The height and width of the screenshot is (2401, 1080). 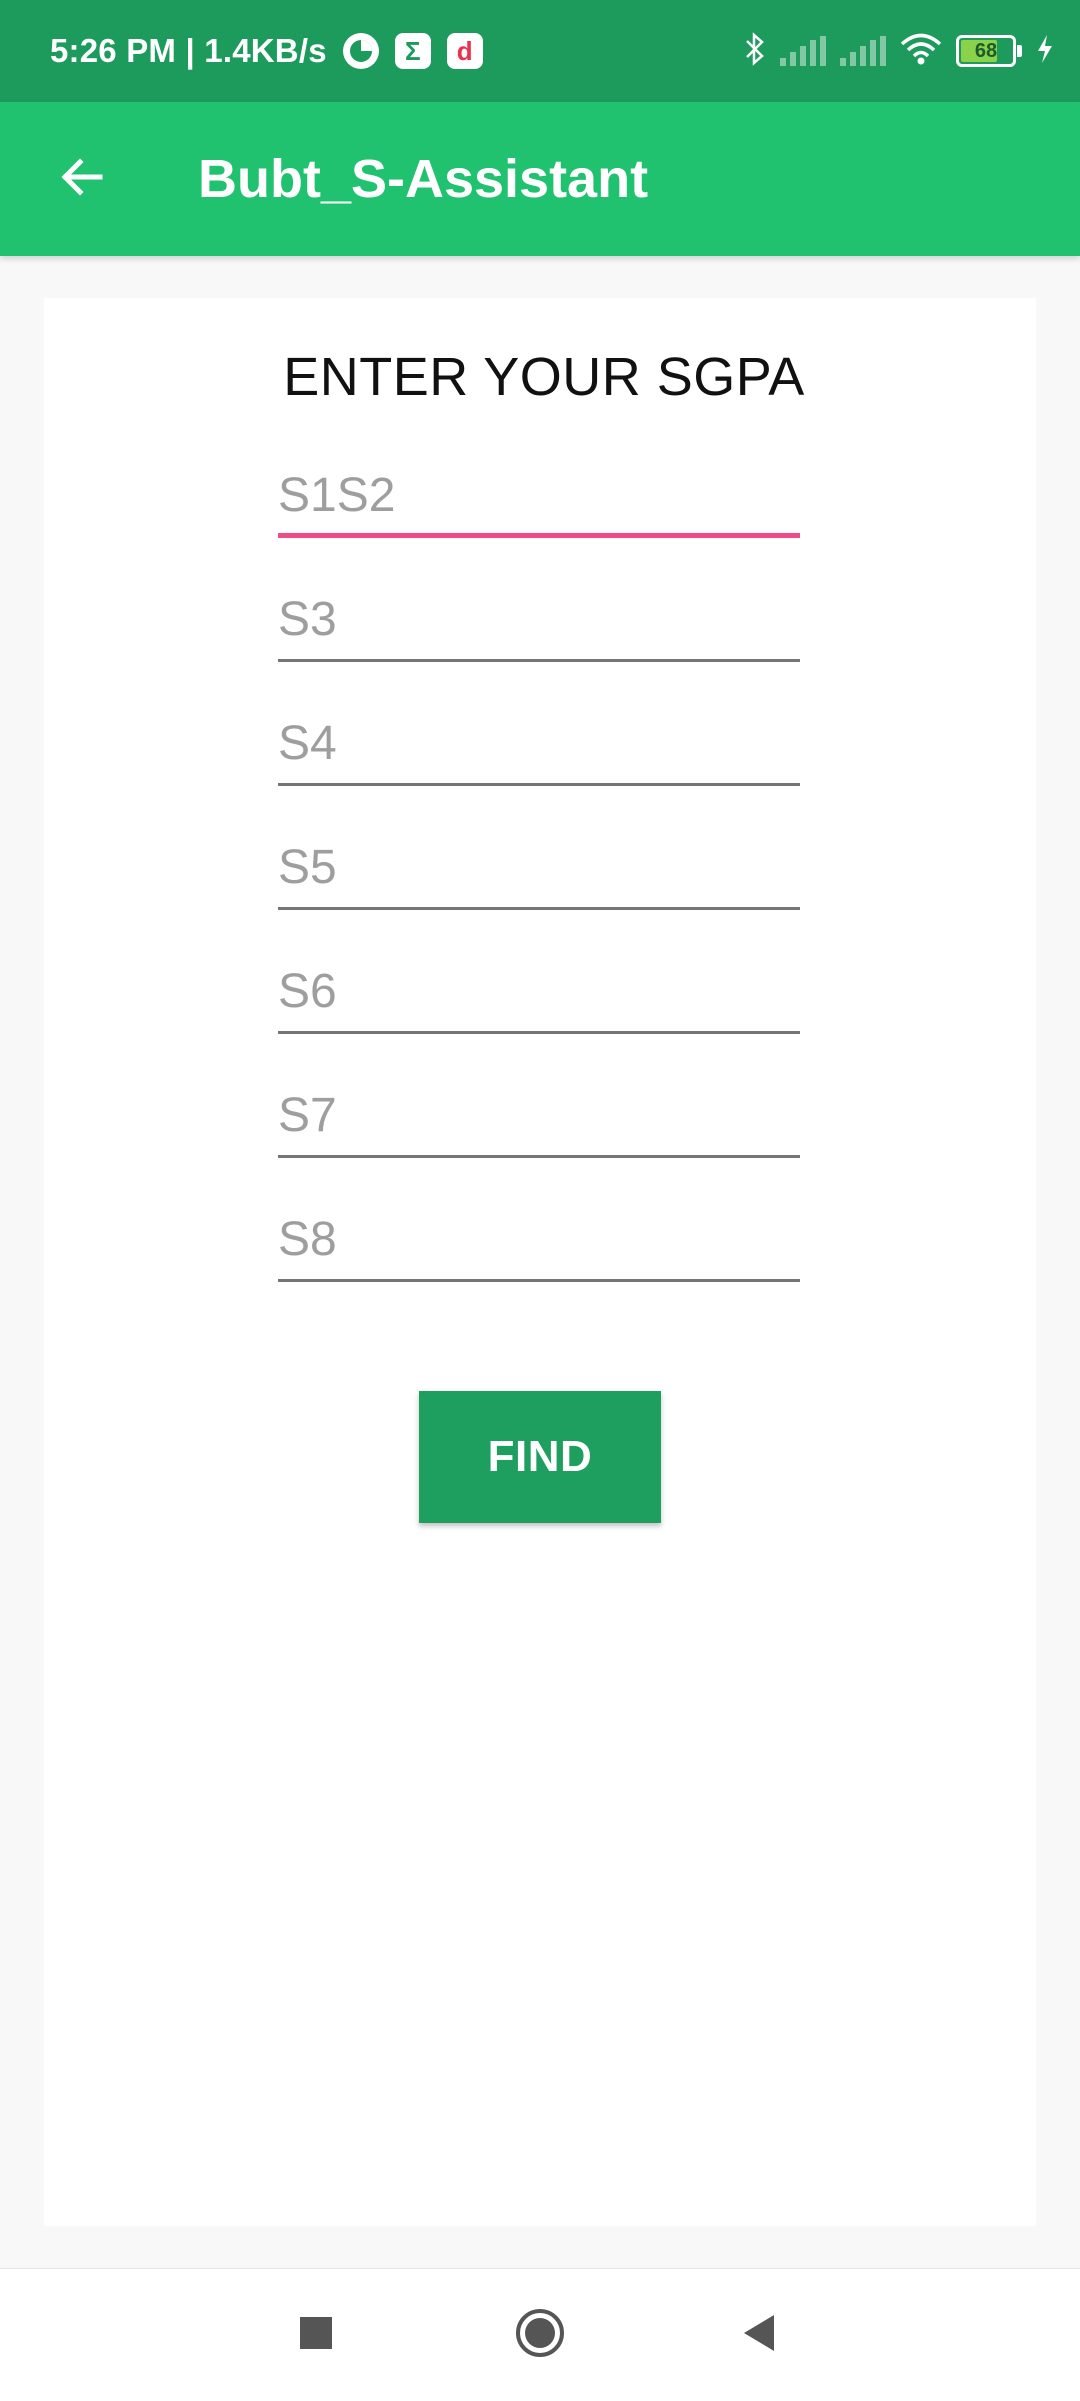 I want to click on app-title: Bubt_S-Assistant, so click(x=423, y=179).